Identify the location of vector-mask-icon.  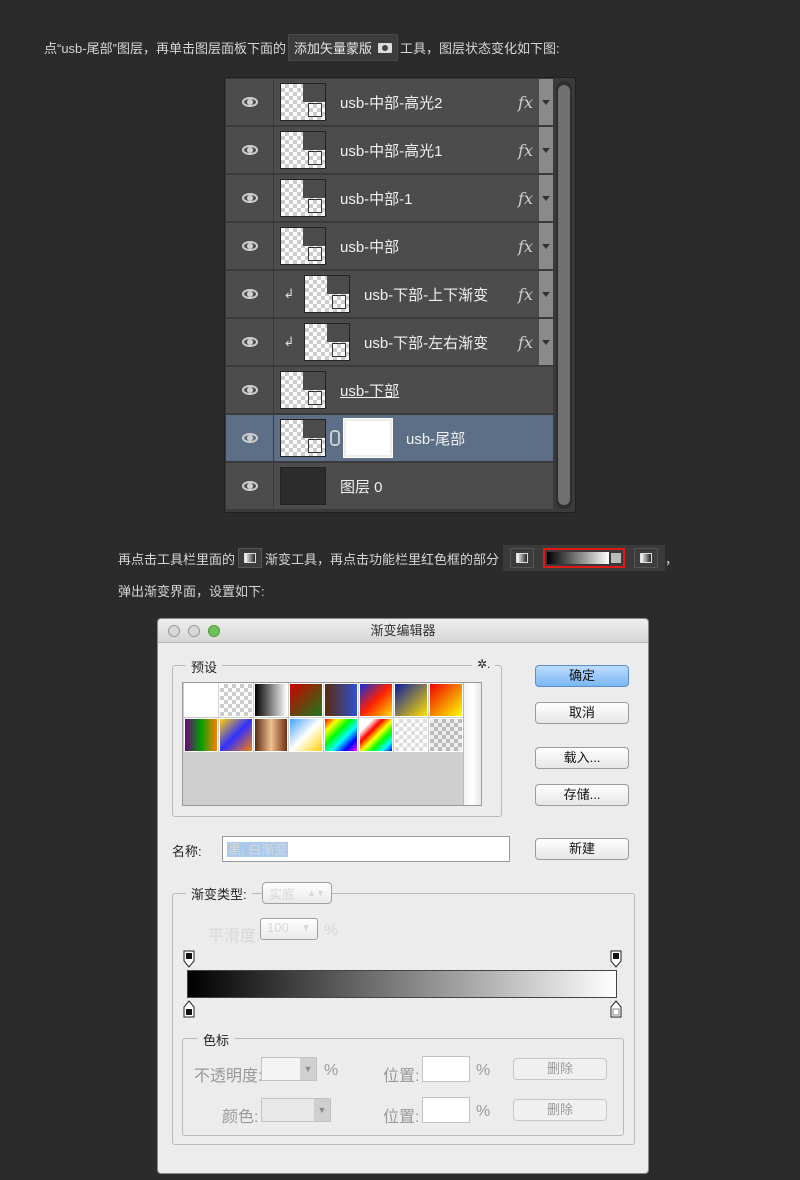
(385, 48).